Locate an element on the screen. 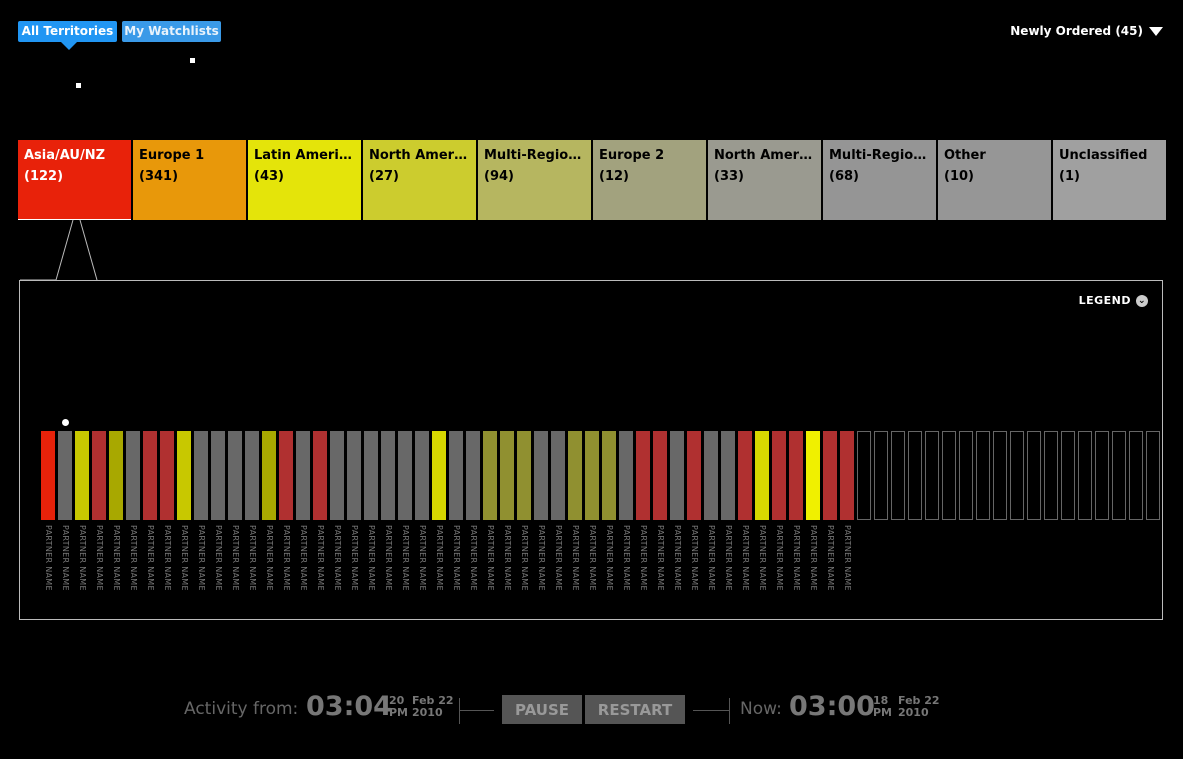  region-name: North America 2 is located at coordinates (764, 155).